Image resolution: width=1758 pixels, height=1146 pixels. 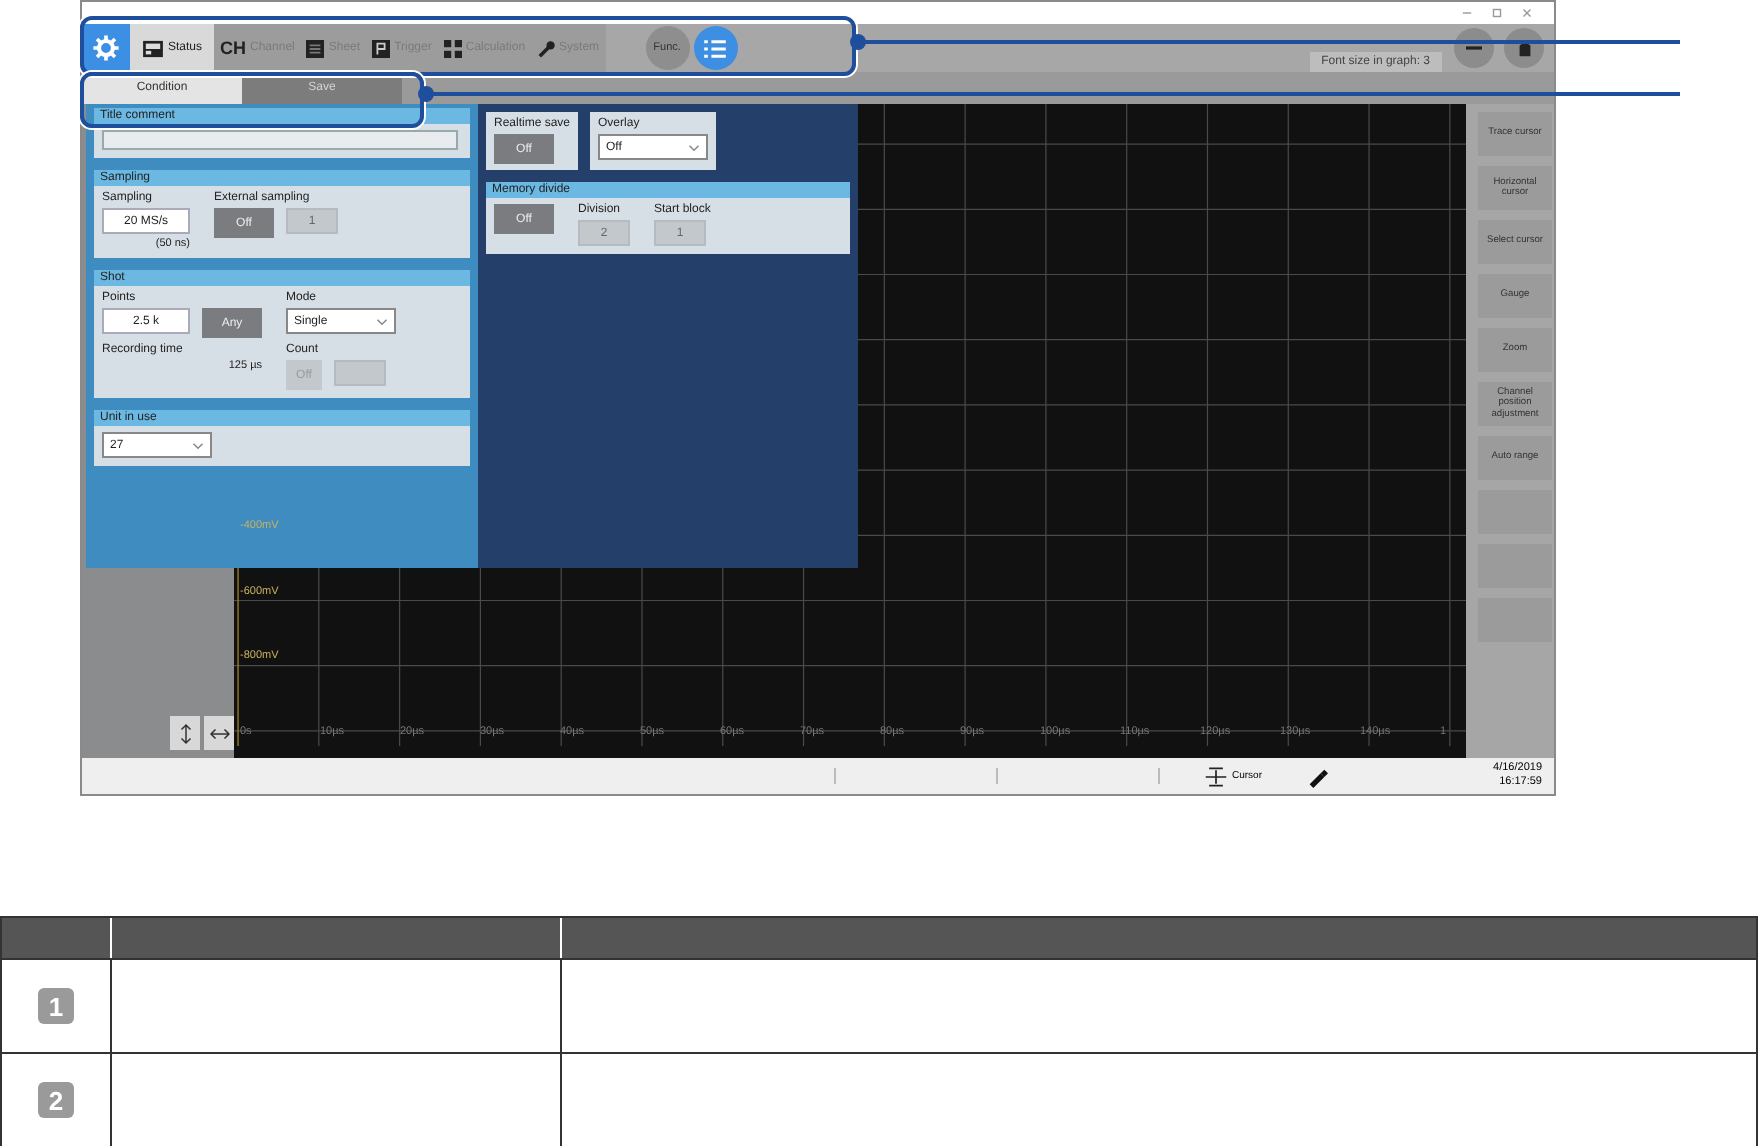 What do you see at coordinates (56, 1100) in the screenshot?
I see `number-badge: 2` at bounding box center [56, 1100].